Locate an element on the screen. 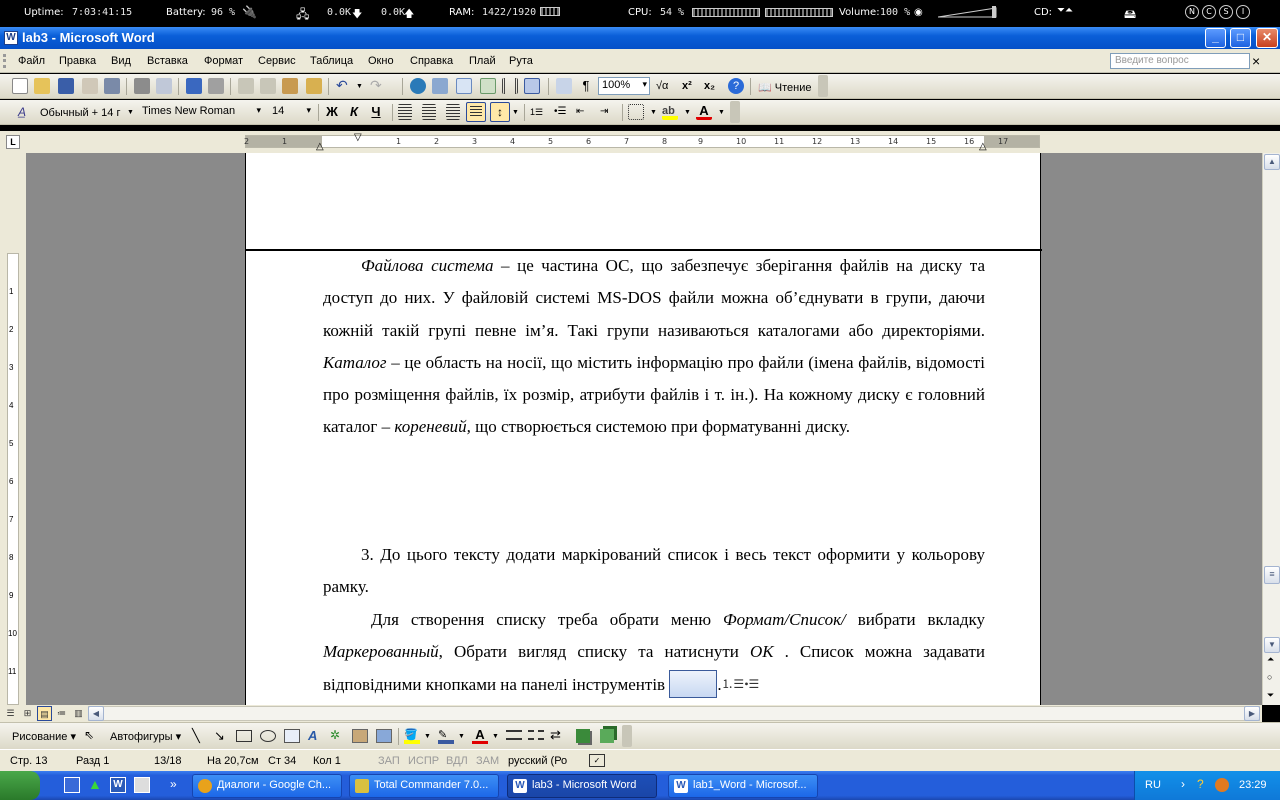  permission-icon is located at coordinates (90, 86).